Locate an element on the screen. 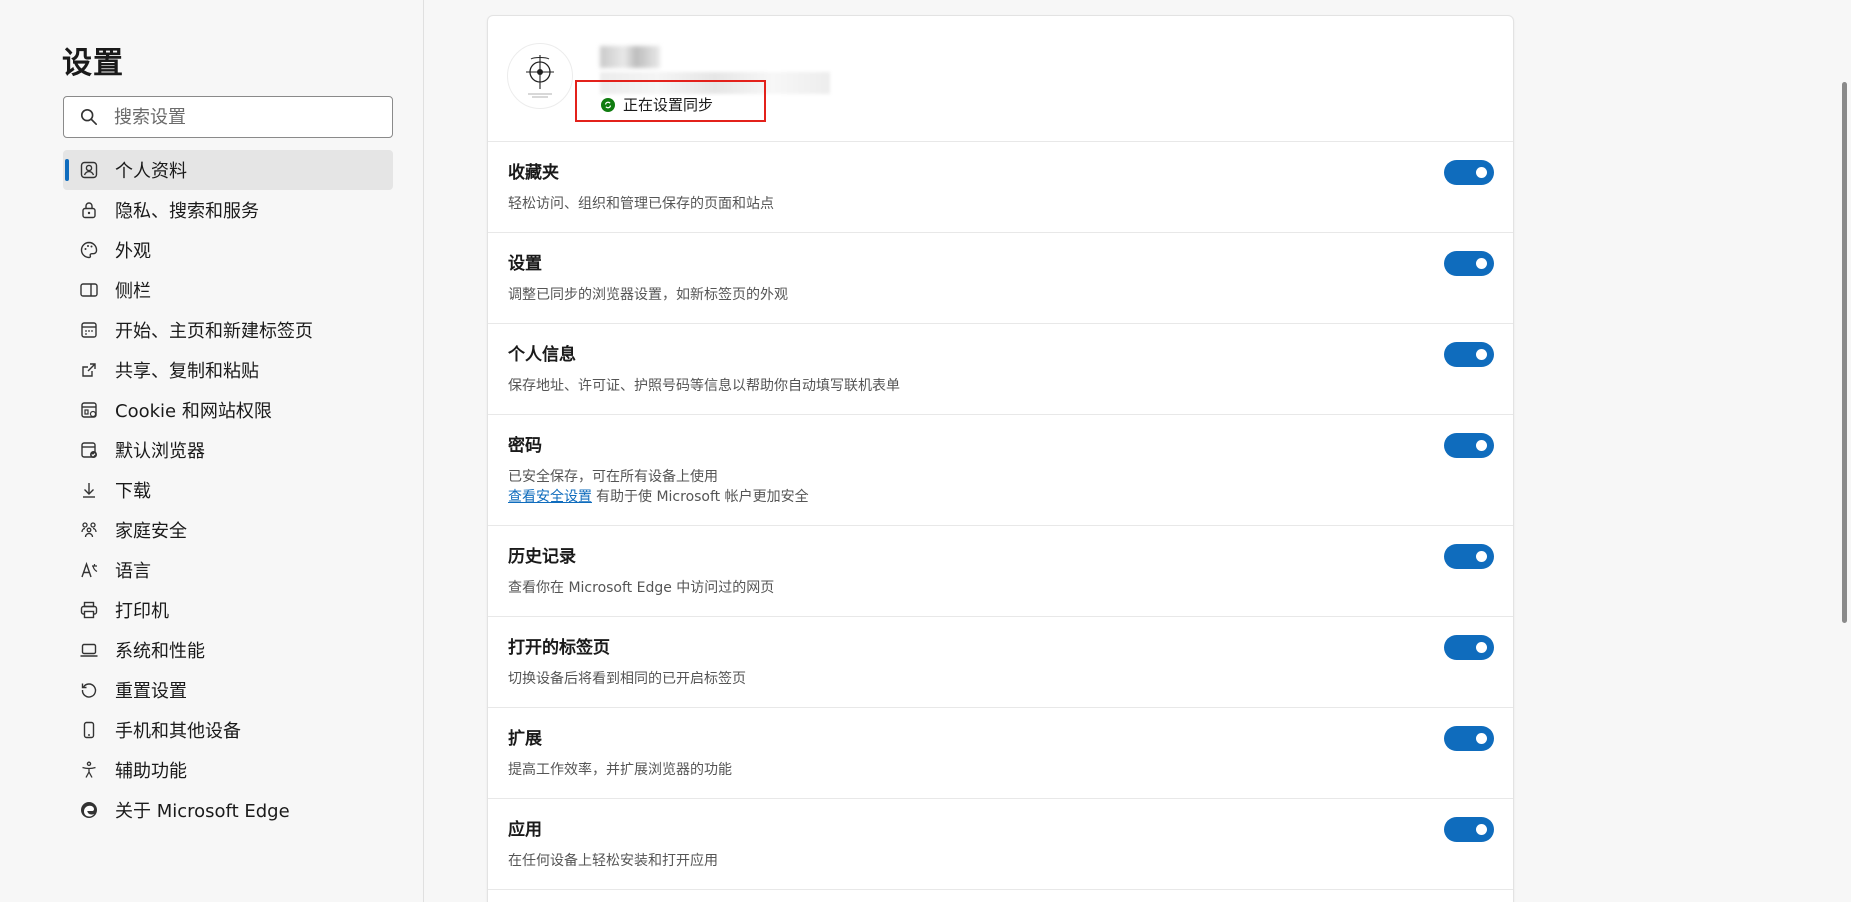  edge-logo-icon is located at coordinates (89, 810).